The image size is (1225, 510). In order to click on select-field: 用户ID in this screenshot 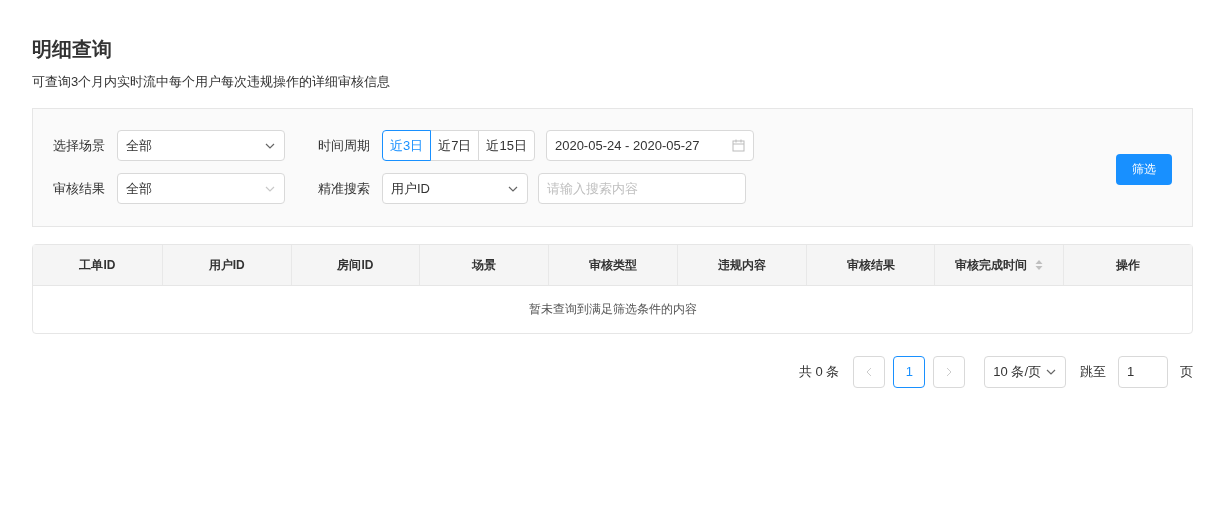, I will do `click(455, 188)`.